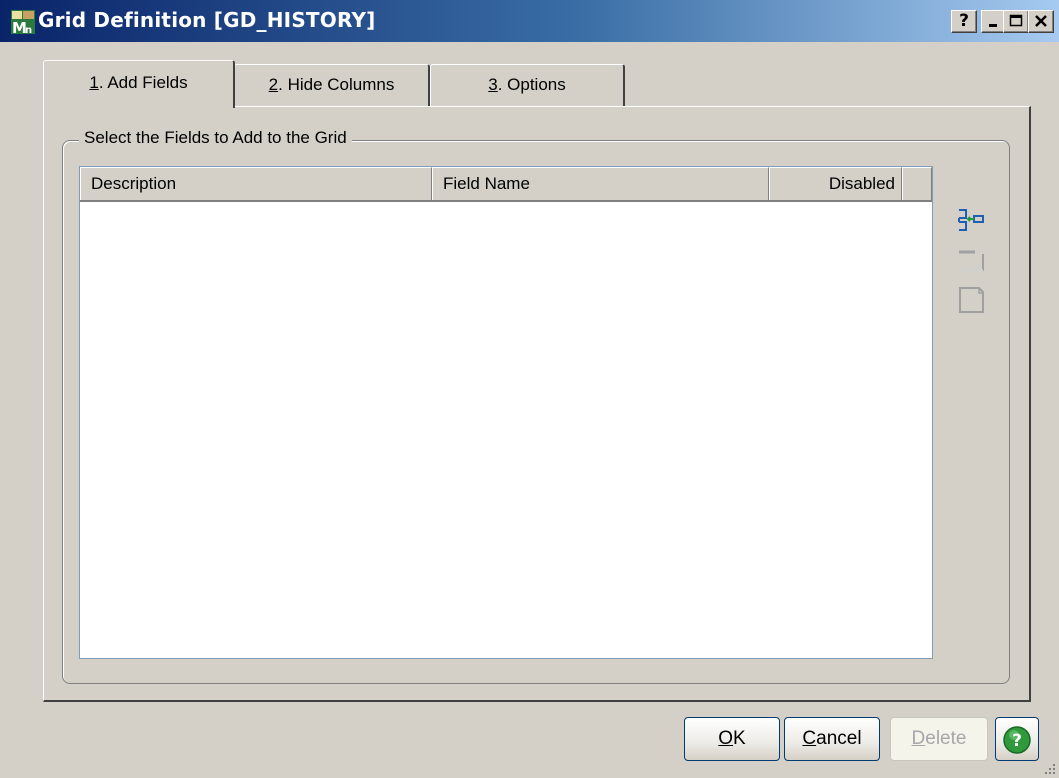 This screenshot has width=1059, height=778. I want to click on maximize-icon, so click(1016, 20).